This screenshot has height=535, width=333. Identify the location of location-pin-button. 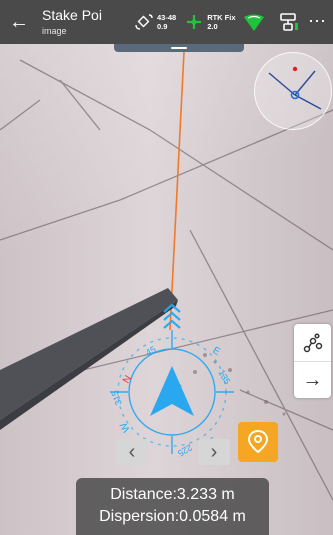
(258, 442).